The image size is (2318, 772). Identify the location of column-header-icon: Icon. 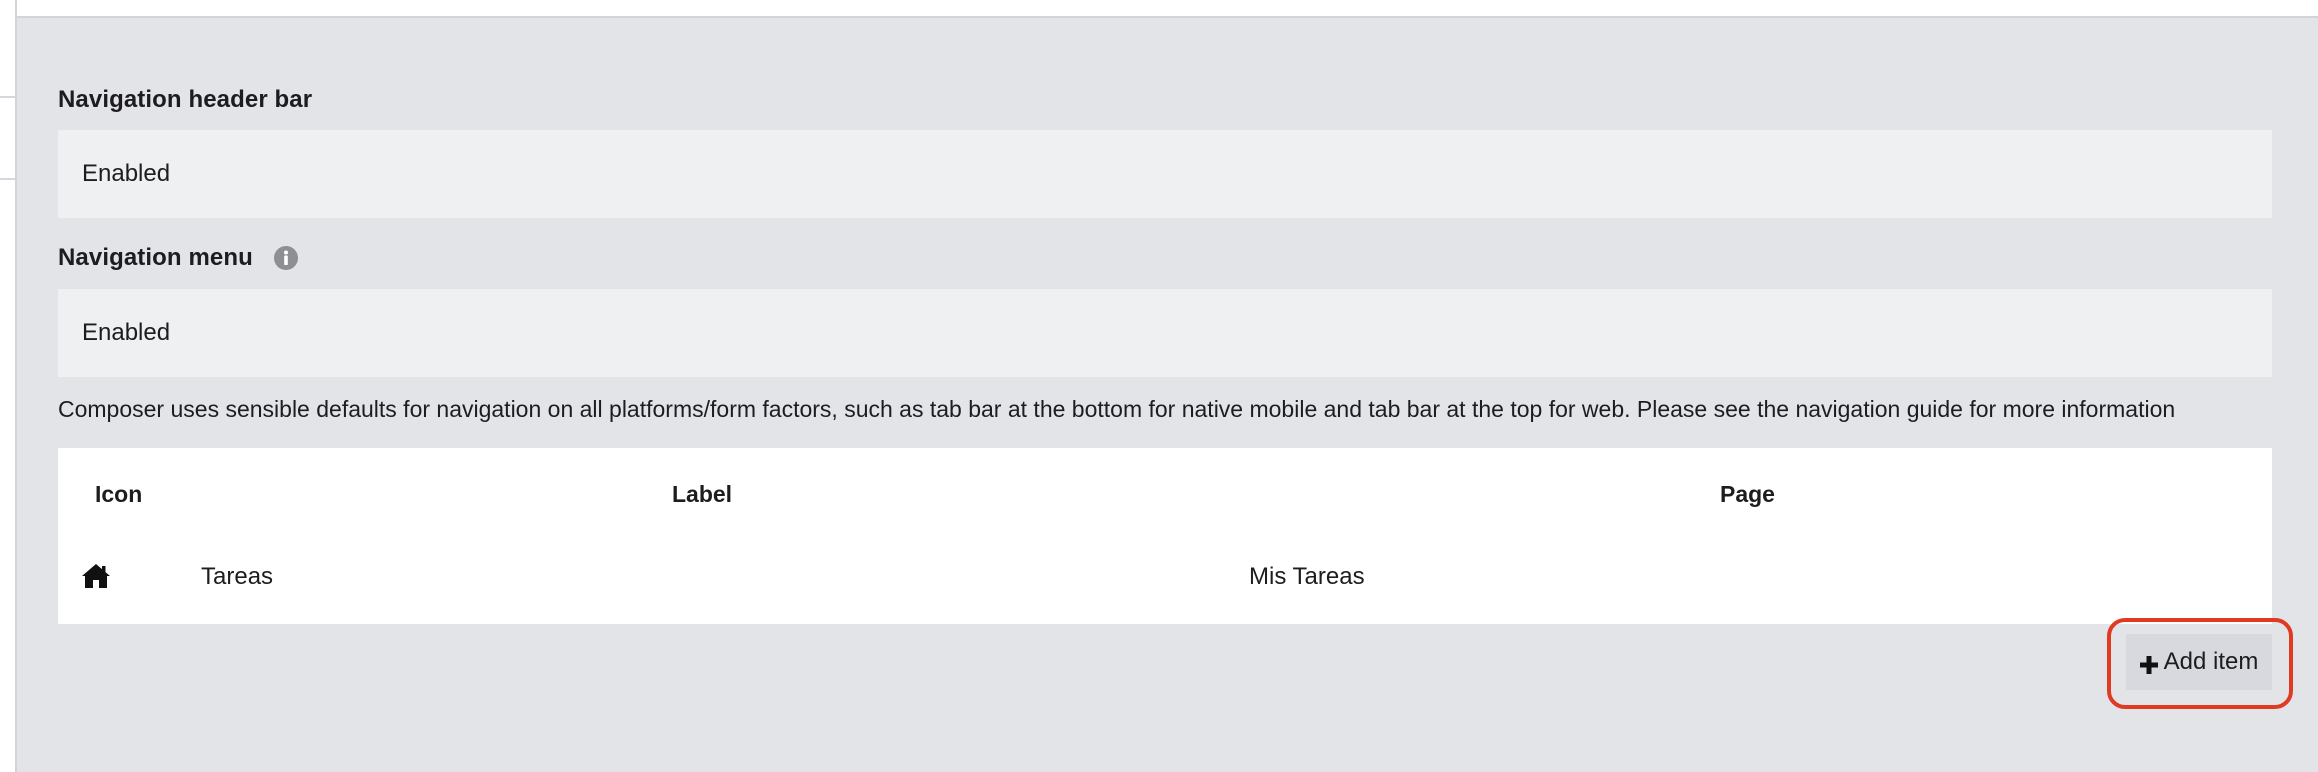
(119, 494).